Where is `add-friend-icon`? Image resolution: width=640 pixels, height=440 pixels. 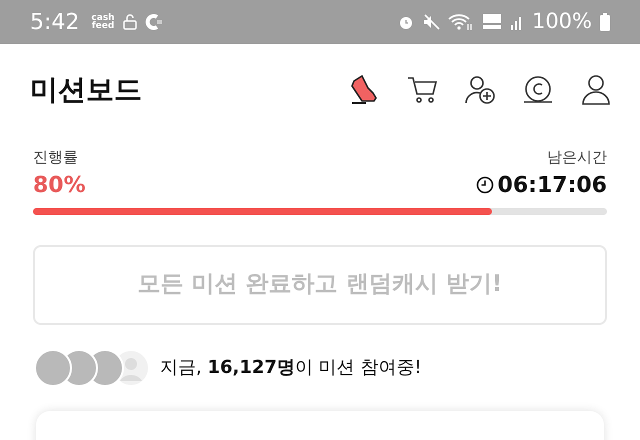
add-friend-icon is located at coordinates (480, 90).